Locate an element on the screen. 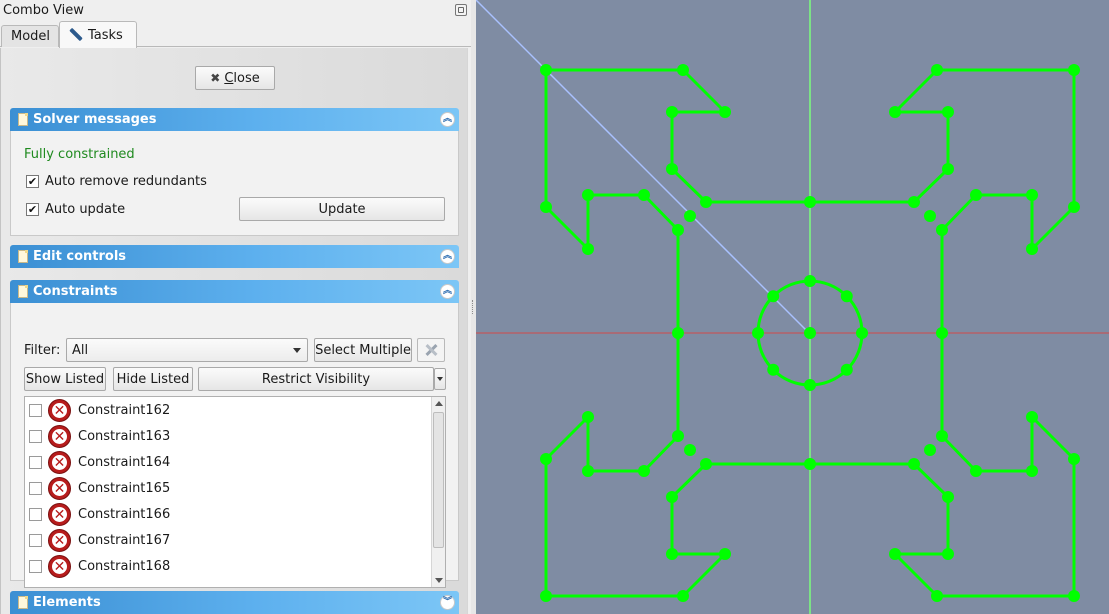 The width and height of the screenshot is (1109, 614). list-item: ✕ Constraint166 is located at coordinates (227, 515).